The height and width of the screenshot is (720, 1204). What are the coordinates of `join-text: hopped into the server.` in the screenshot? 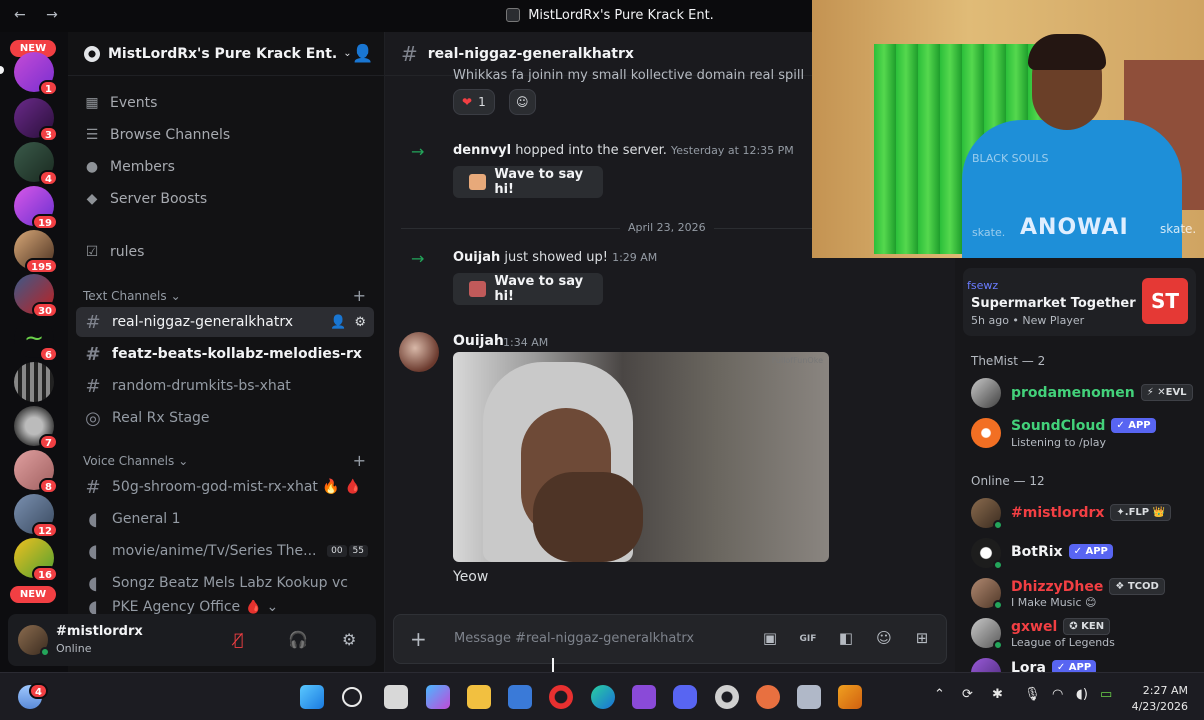 It's located at (591, 150).